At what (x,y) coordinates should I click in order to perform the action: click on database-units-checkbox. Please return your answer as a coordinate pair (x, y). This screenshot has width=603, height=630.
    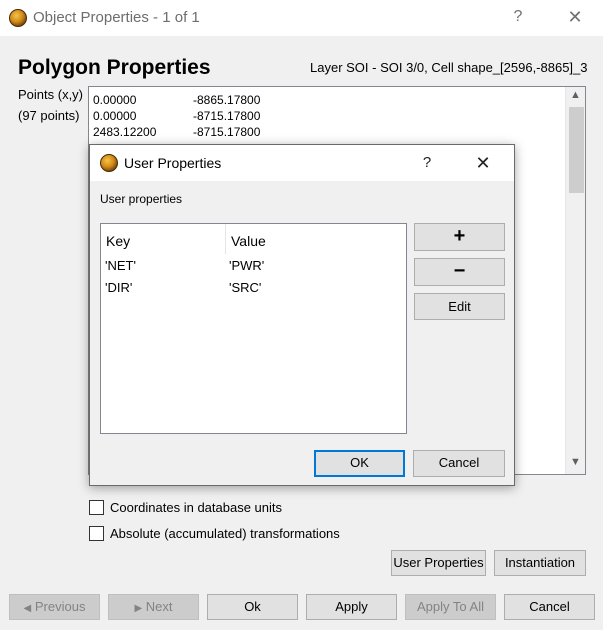
    Looking at the image, I should click on (96, 507).